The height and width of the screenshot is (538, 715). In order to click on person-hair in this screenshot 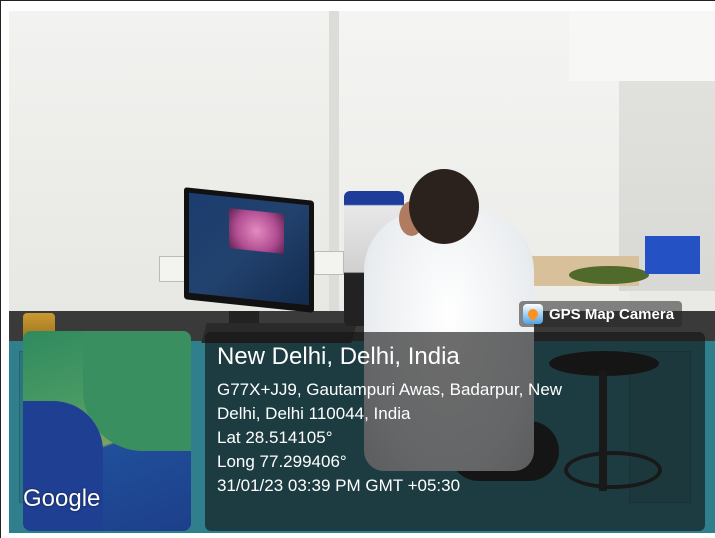, I will do `click(444, 206)`.